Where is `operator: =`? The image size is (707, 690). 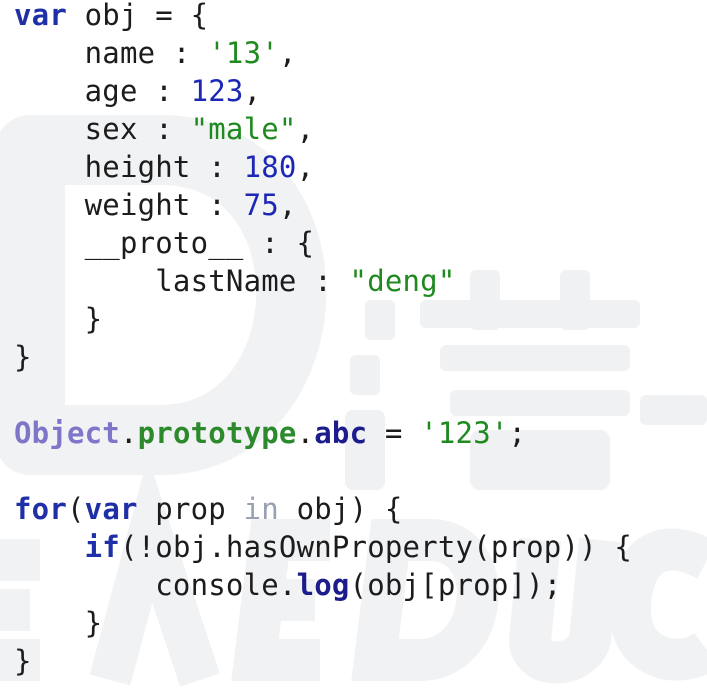 operator: = is located at coordinates (394, 433).